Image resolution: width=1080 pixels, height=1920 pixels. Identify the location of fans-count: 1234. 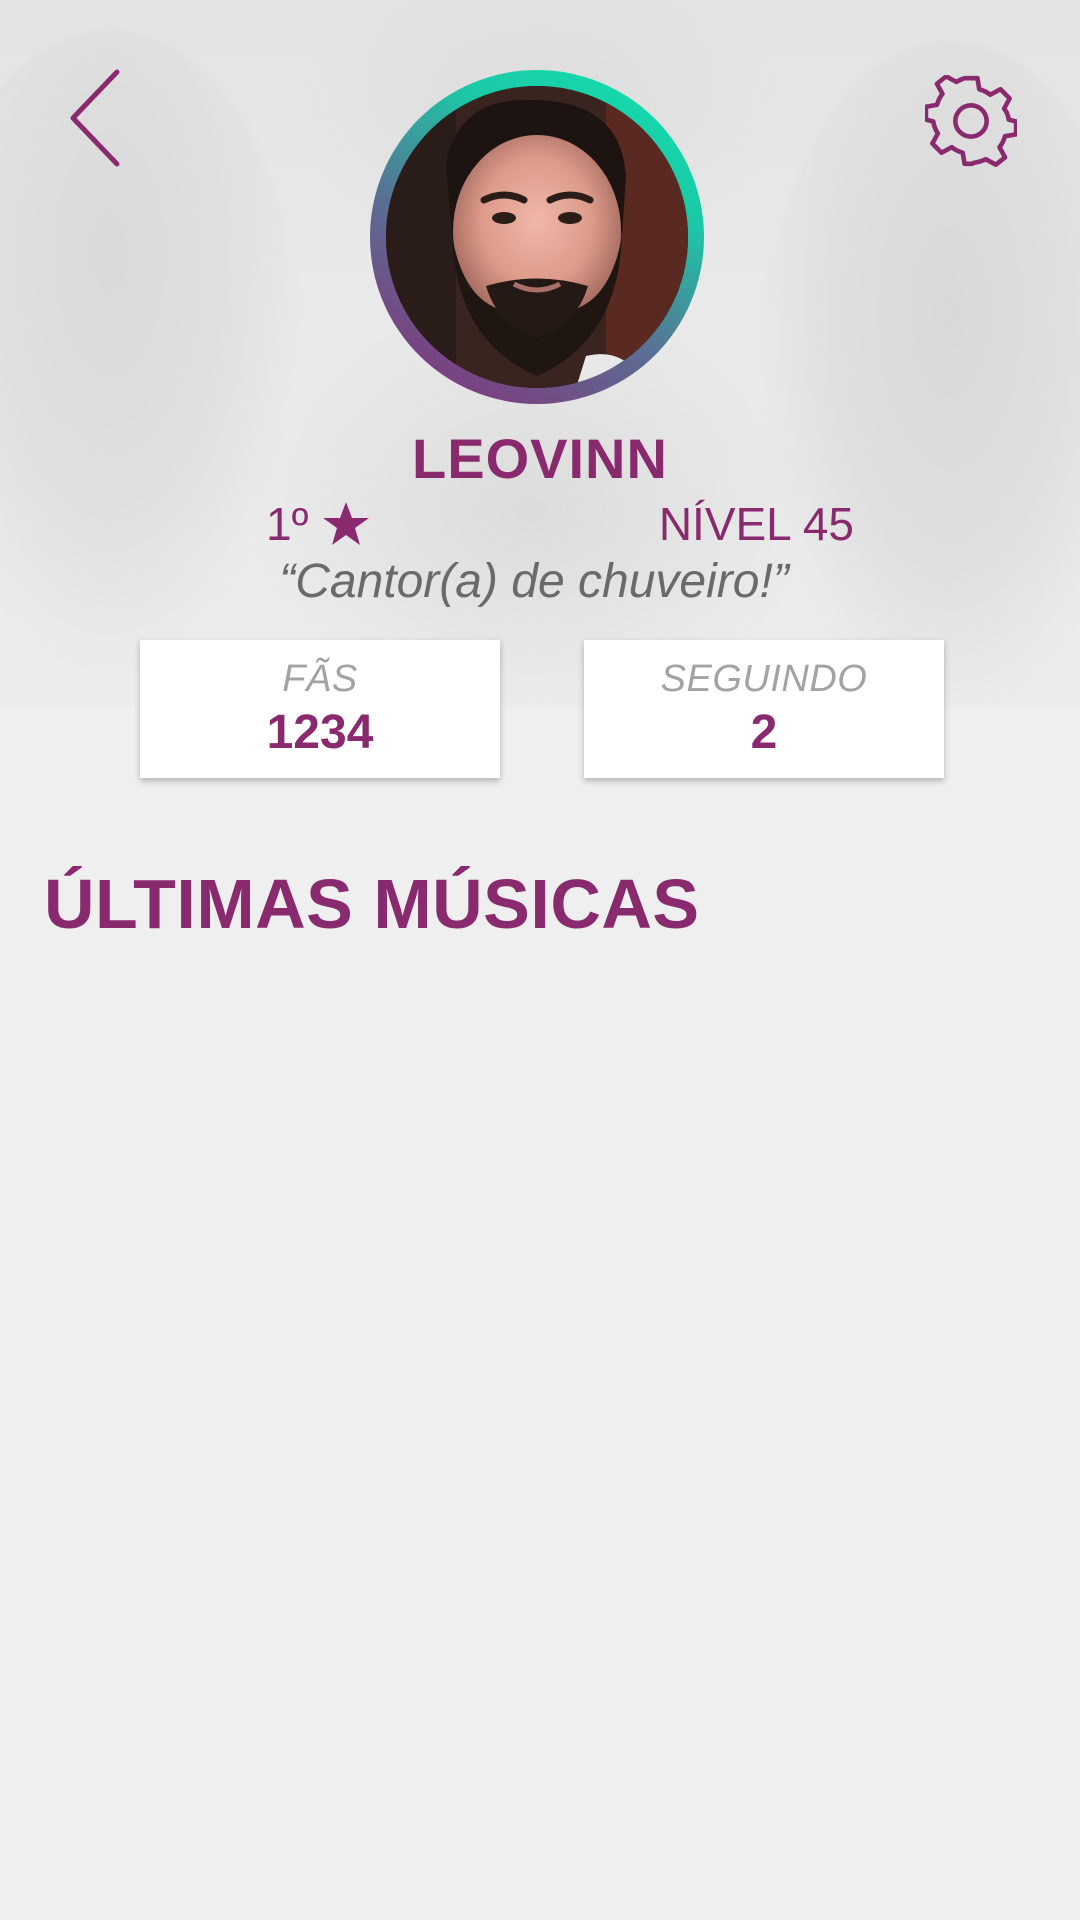
(320, 732).